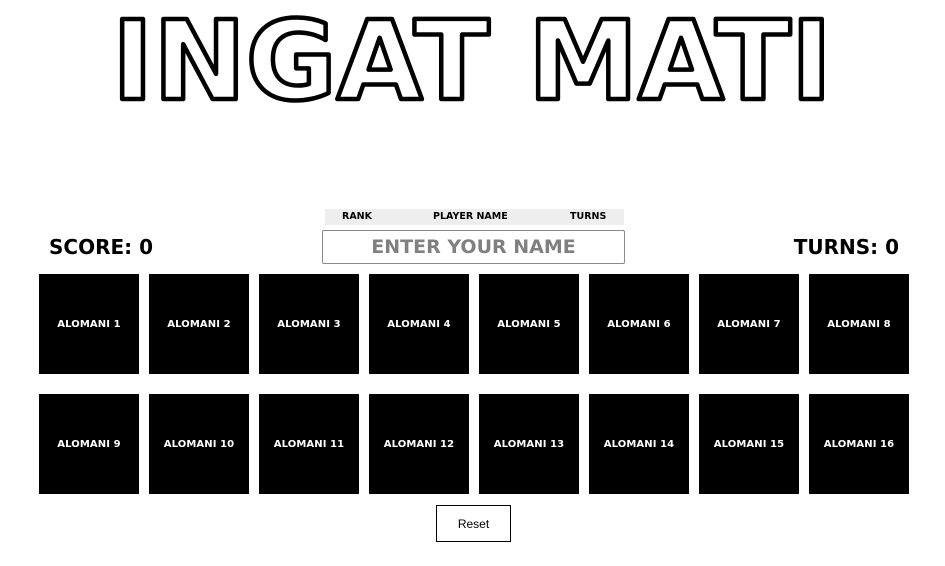 The width and height of the screenshot is (945, 566). I want to click on card-14: Alomani 14, so click(639, 444).